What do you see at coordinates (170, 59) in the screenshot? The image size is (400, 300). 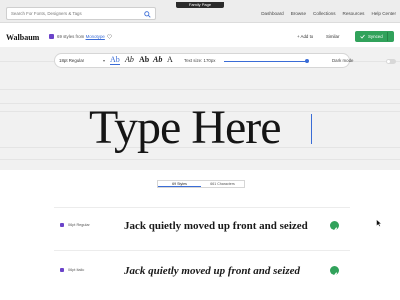 I see `glyph-option-more: A` at bounding box center [170, 59].